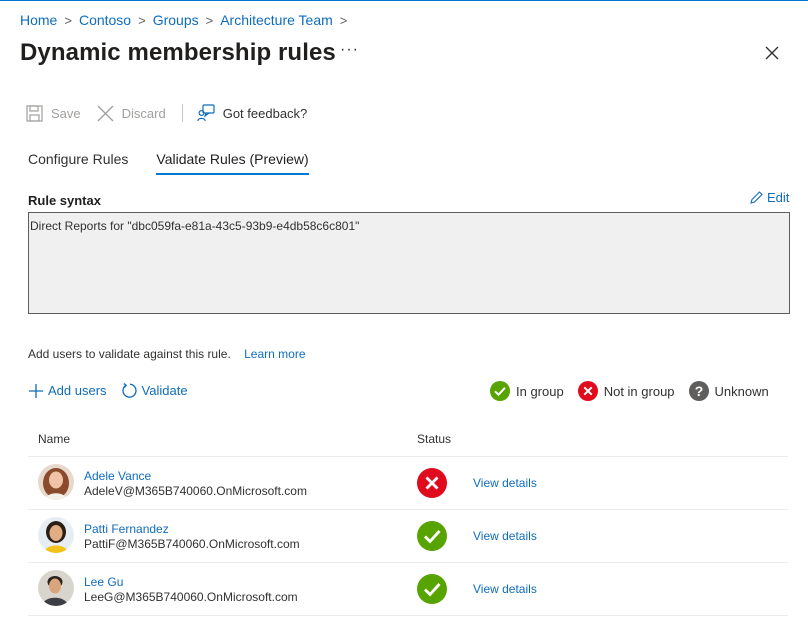 The height and width of the screenshot is (622, 808). What do you see at coordinates (192, 544) in the screenshot?
I see `user-email: PattiF@M365B740060.OnMicrosoft.com` at bounding box center [192, 544].